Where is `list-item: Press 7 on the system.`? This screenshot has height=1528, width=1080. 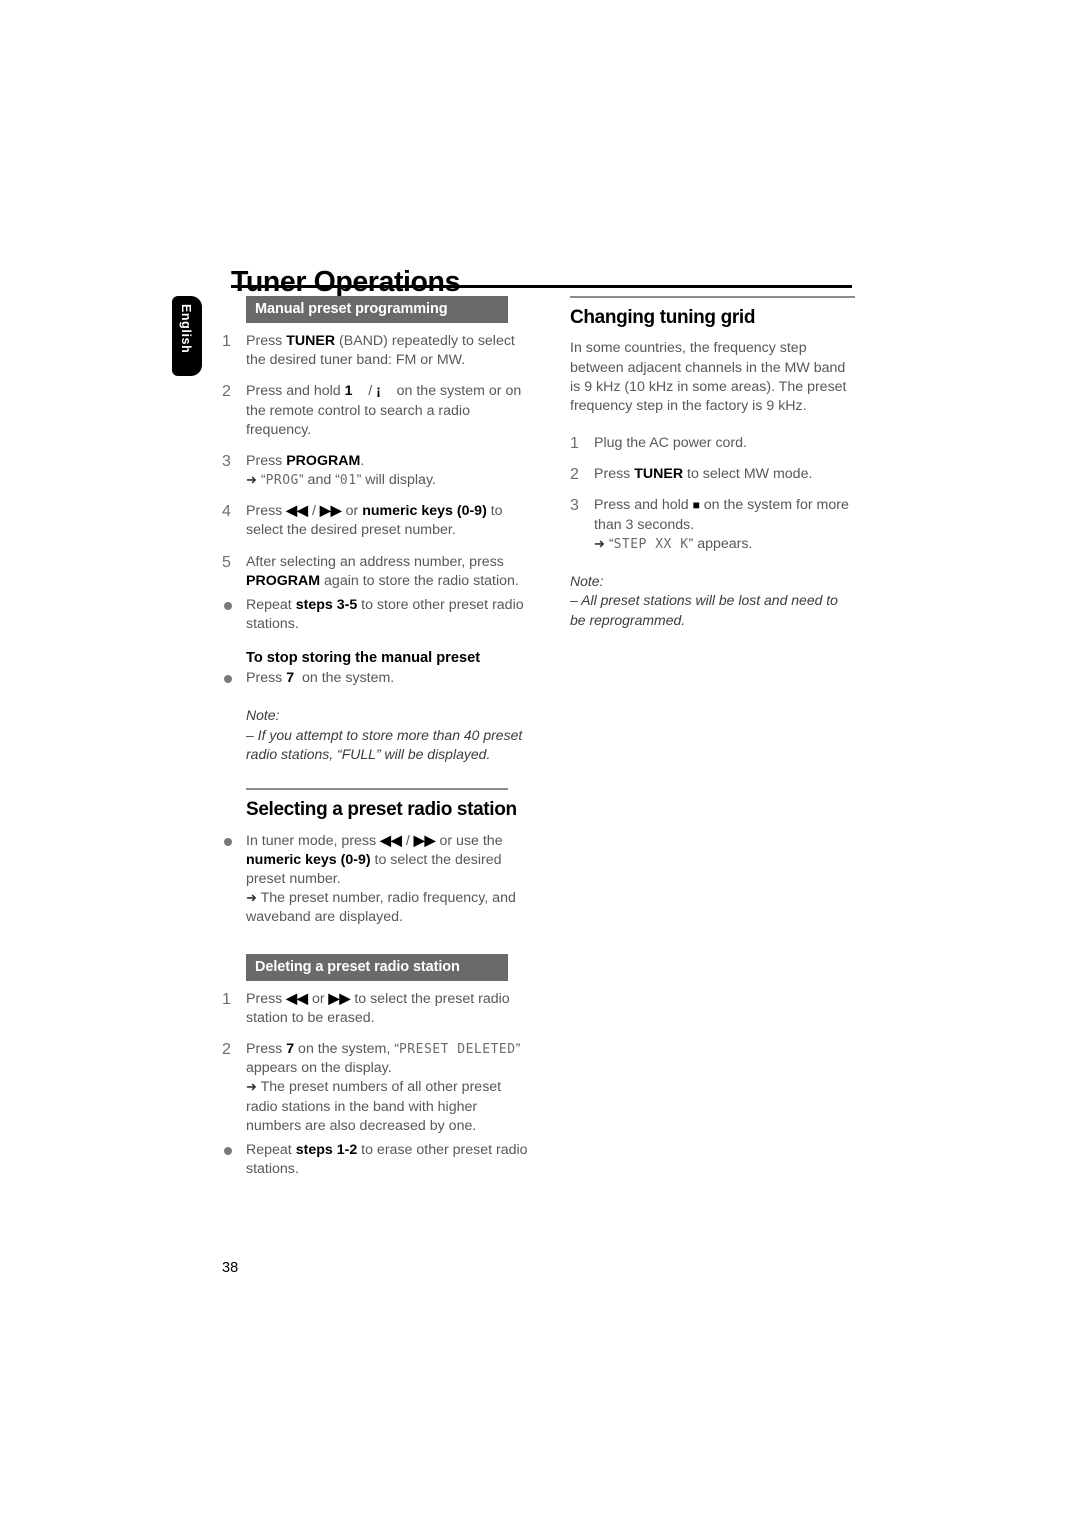 list-item: Press 7 on the system. is located at coordinates (377, 678).